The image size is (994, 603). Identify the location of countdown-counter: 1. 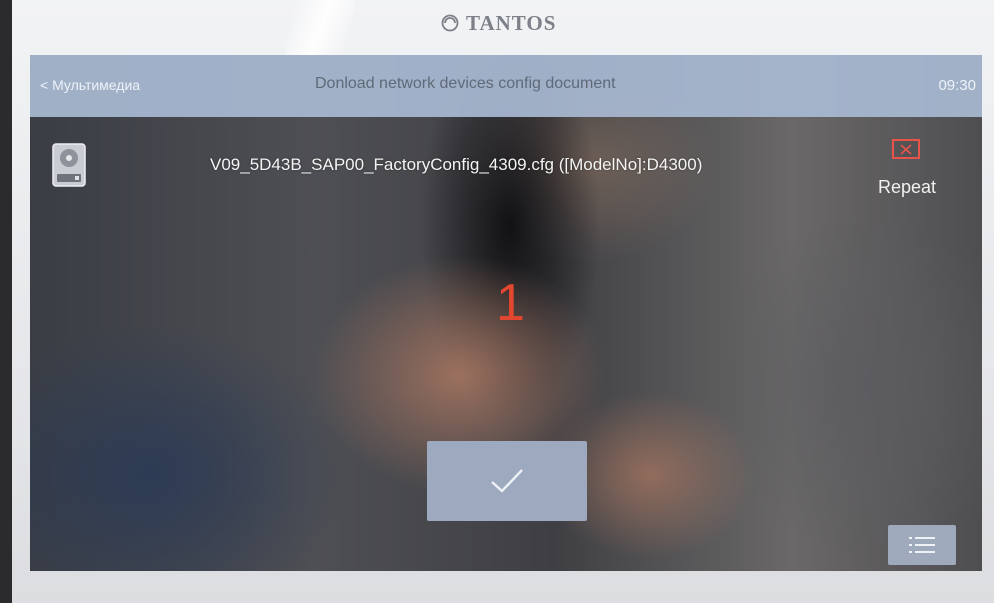
(510, 303).